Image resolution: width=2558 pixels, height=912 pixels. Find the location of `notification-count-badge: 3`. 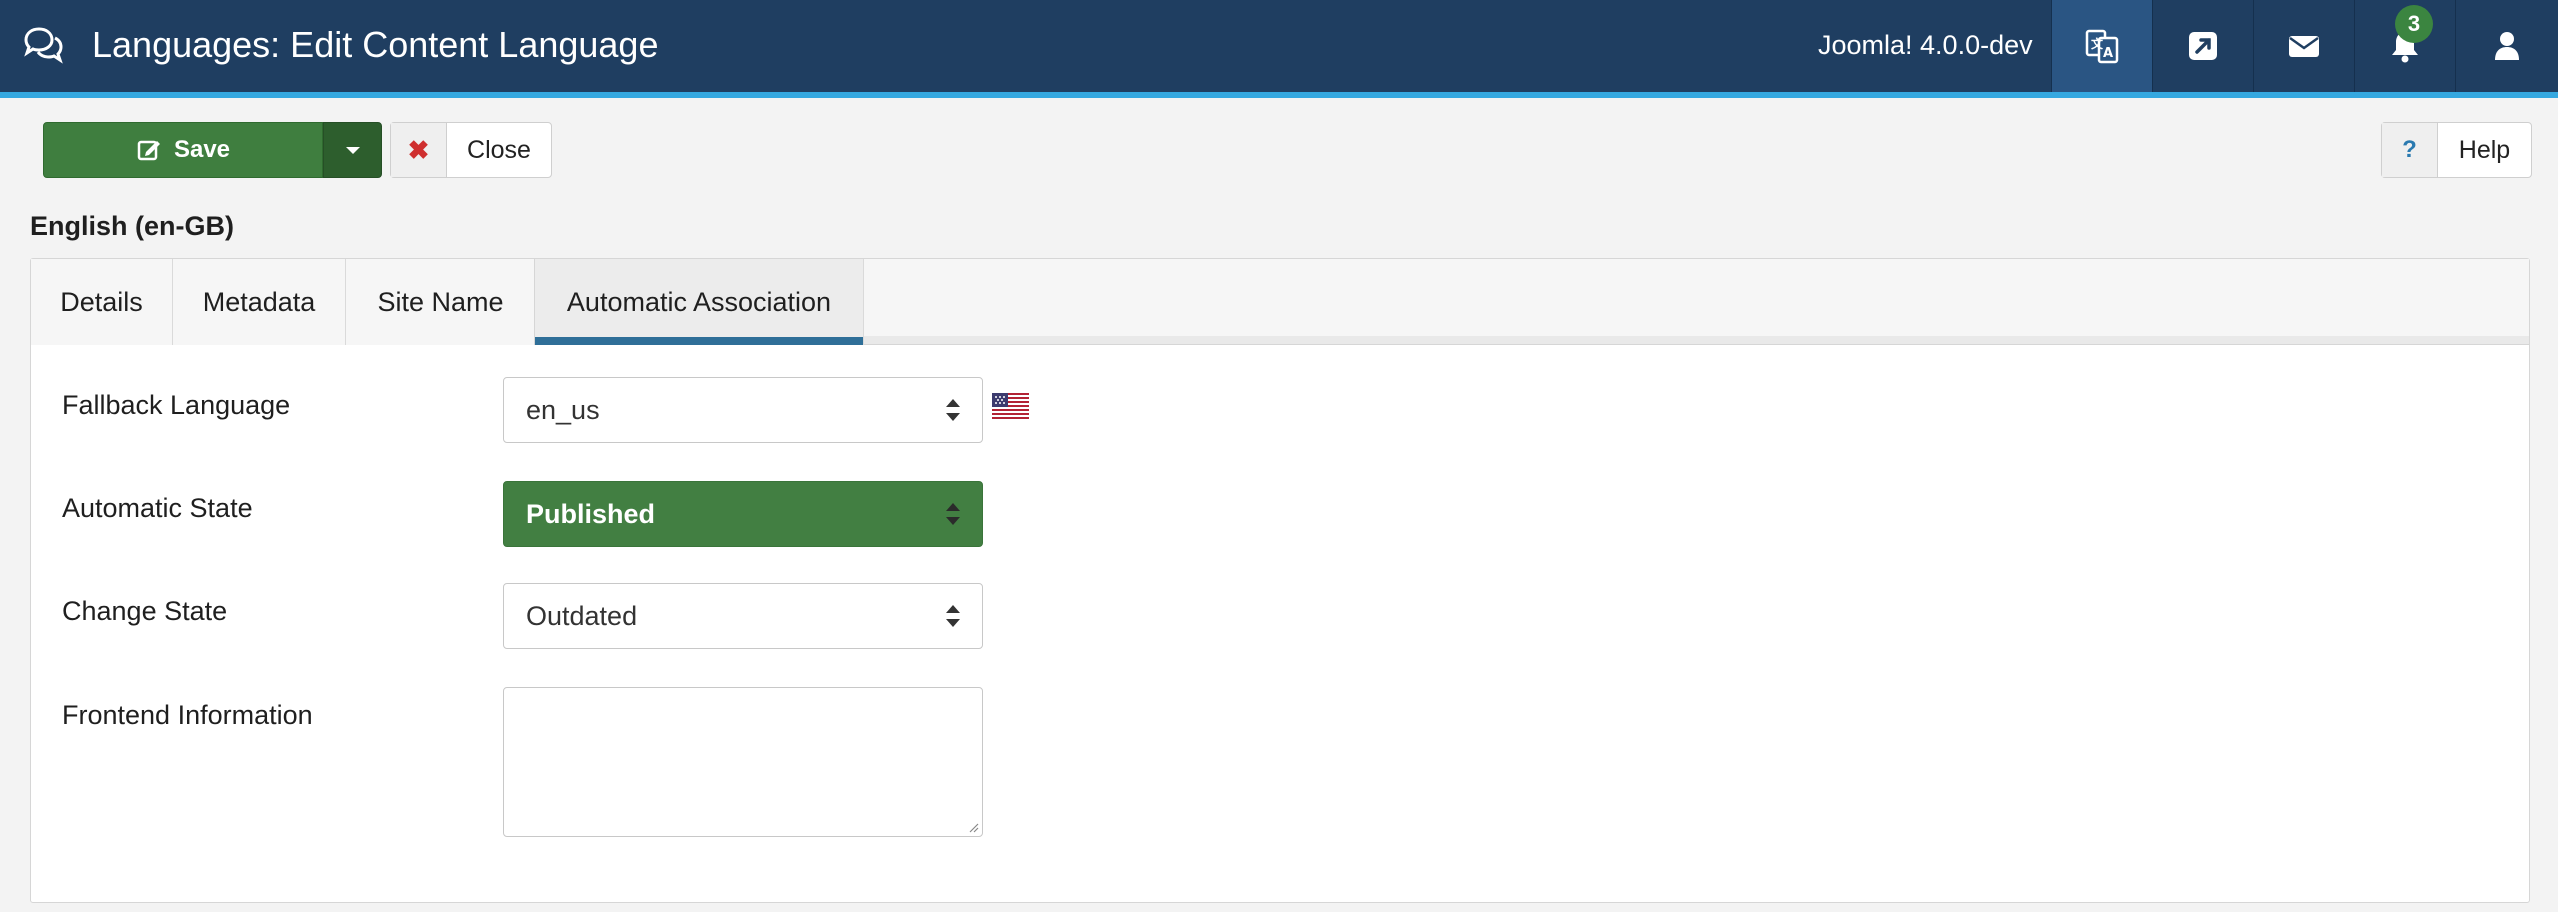

notification-count-badge: 3 is located at coordinates (2414, 24).